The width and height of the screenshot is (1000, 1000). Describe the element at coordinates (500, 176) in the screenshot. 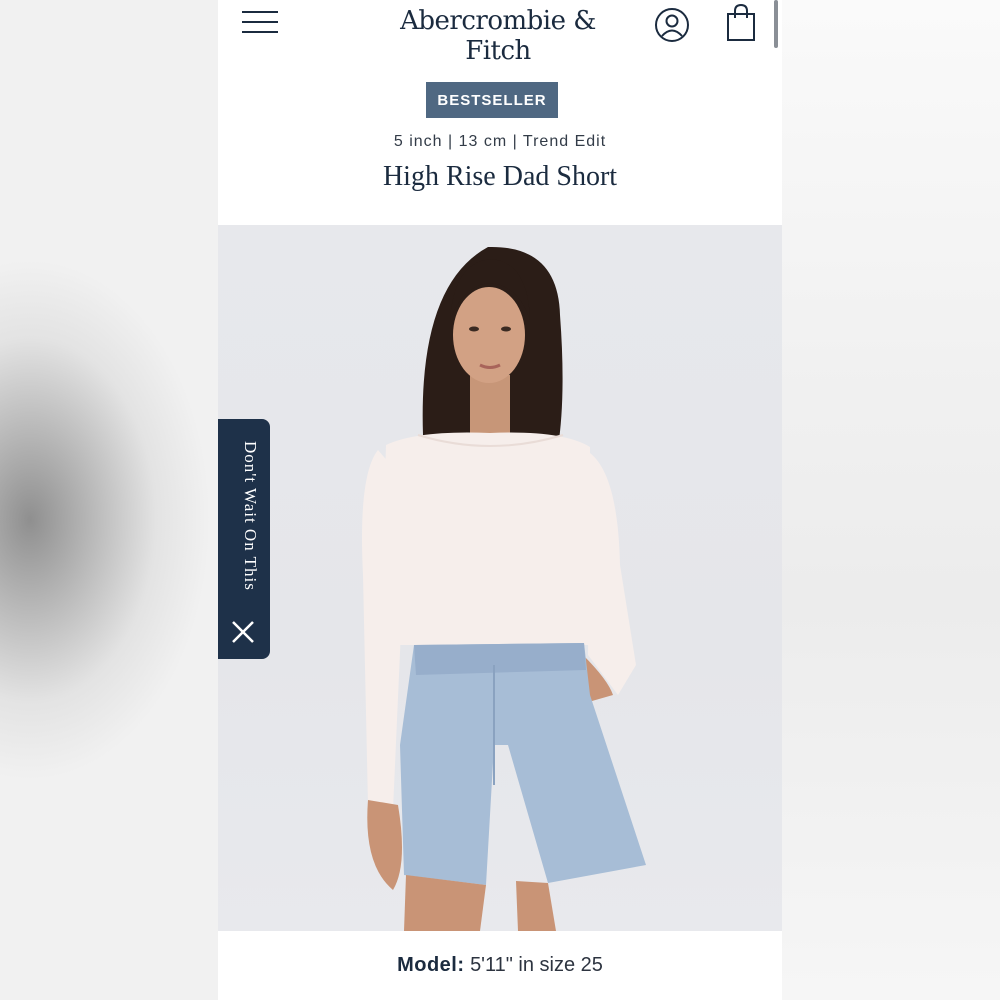

I see `product-title: High Rise Dad Short` at that location.